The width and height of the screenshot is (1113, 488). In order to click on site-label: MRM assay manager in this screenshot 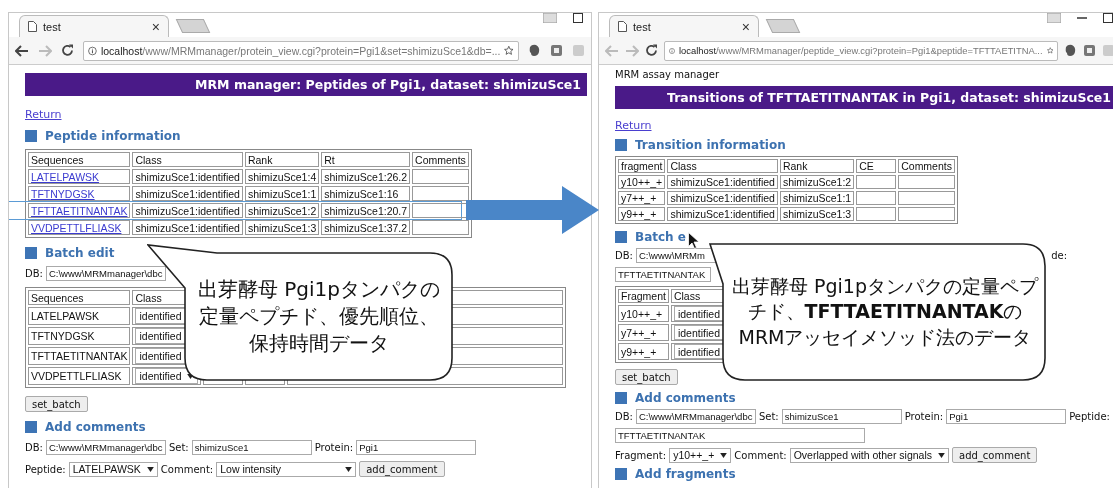, I will do `click(668, 74)`.